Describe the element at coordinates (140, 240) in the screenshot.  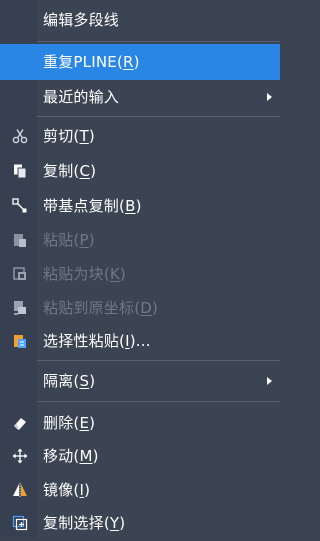
I see `menu-item-paste: 粘贴(P)` at that location.